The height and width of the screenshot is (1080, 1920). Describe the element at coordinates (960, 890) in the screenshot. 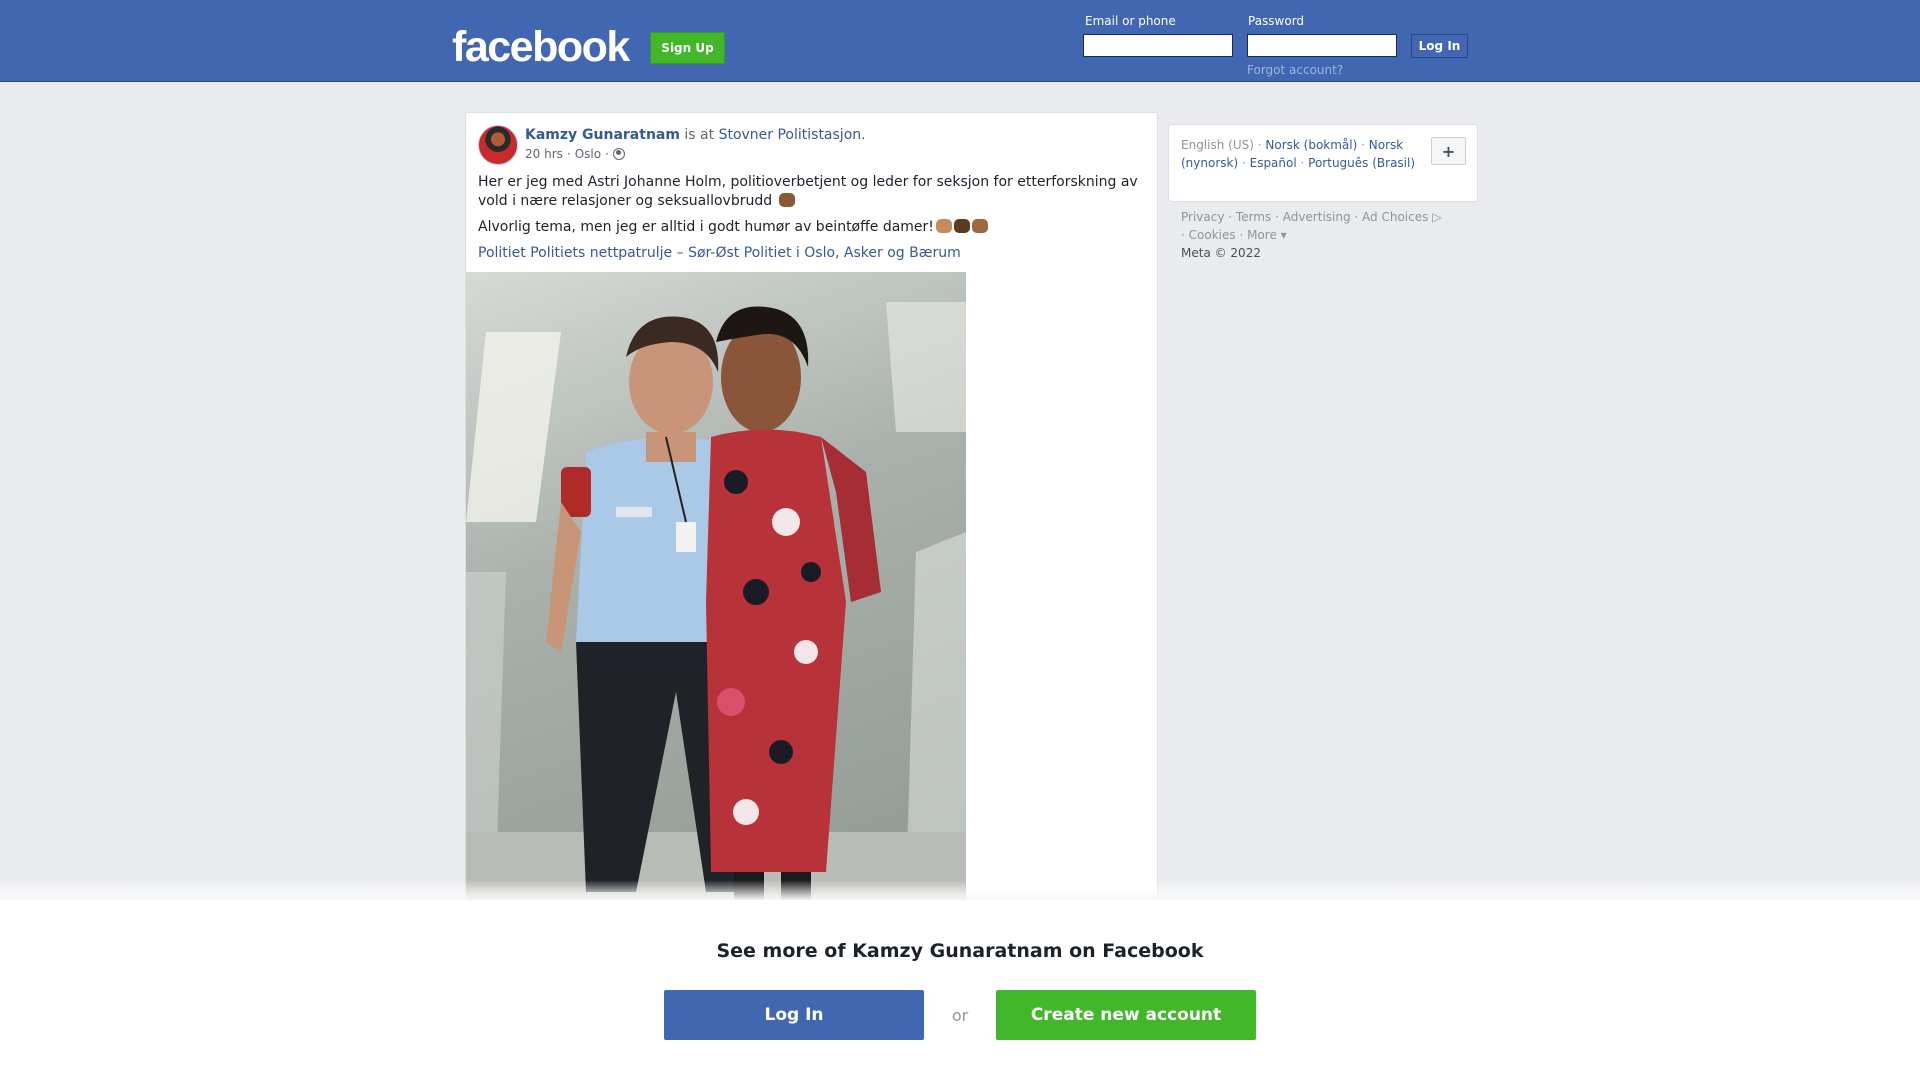

I see `overlay-fade` at that location.